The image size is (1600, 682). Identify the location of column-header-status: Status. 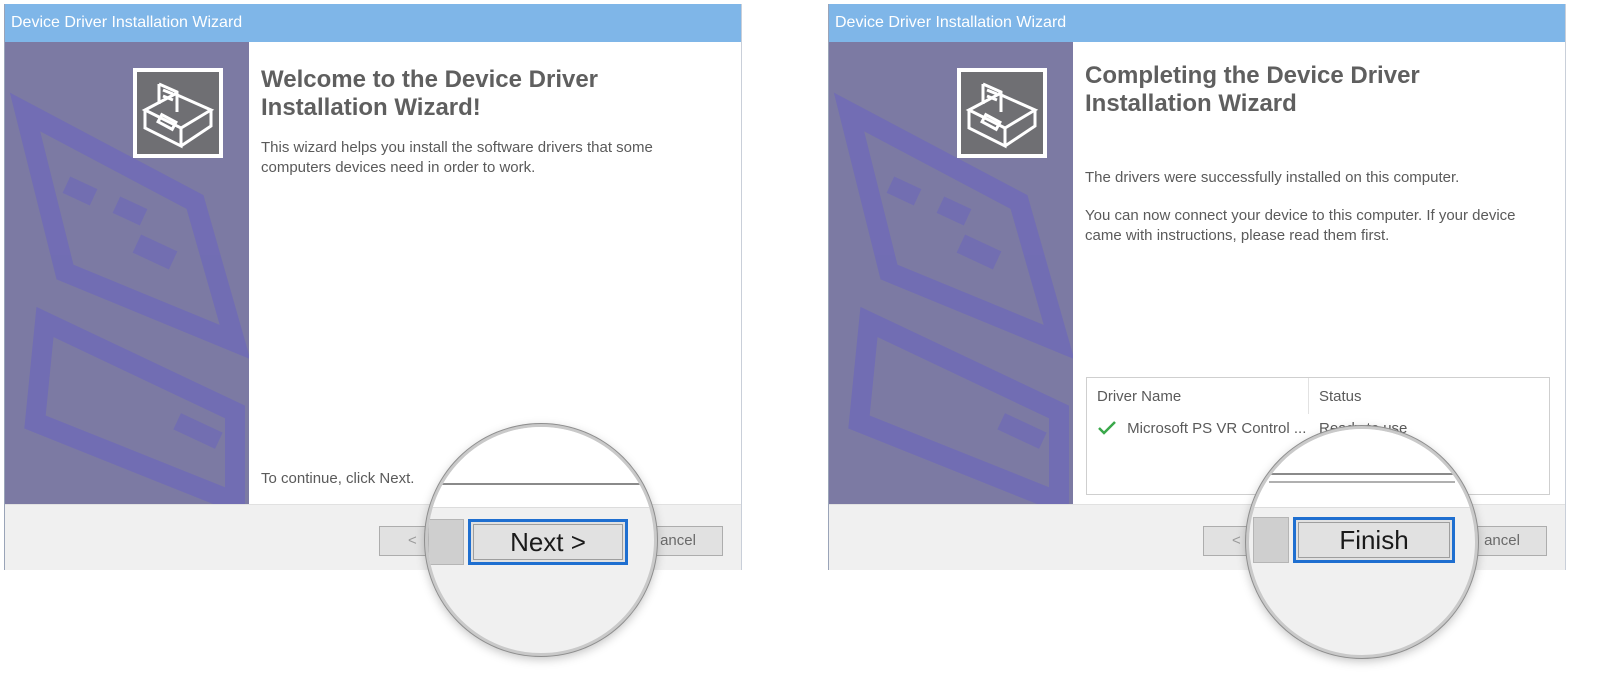
(1340, 396).